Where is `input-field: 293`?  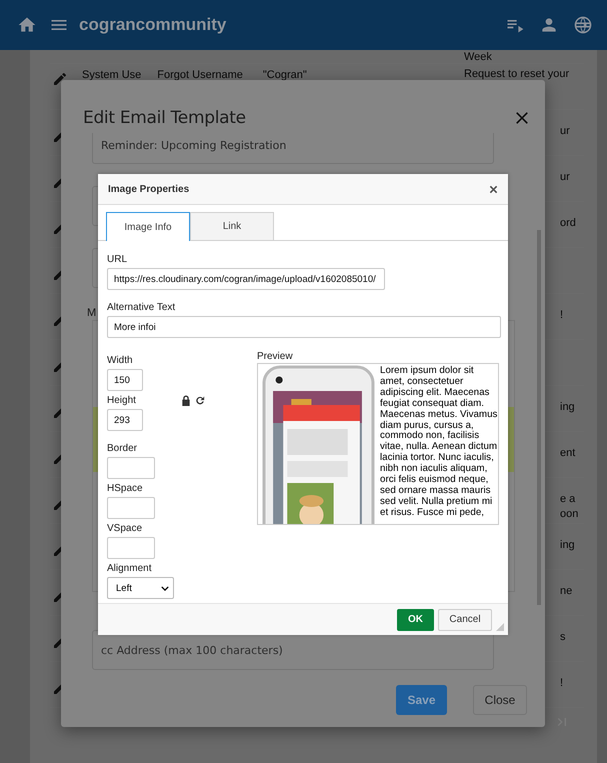 input-field: 293 is located at coordinates (125, 420).